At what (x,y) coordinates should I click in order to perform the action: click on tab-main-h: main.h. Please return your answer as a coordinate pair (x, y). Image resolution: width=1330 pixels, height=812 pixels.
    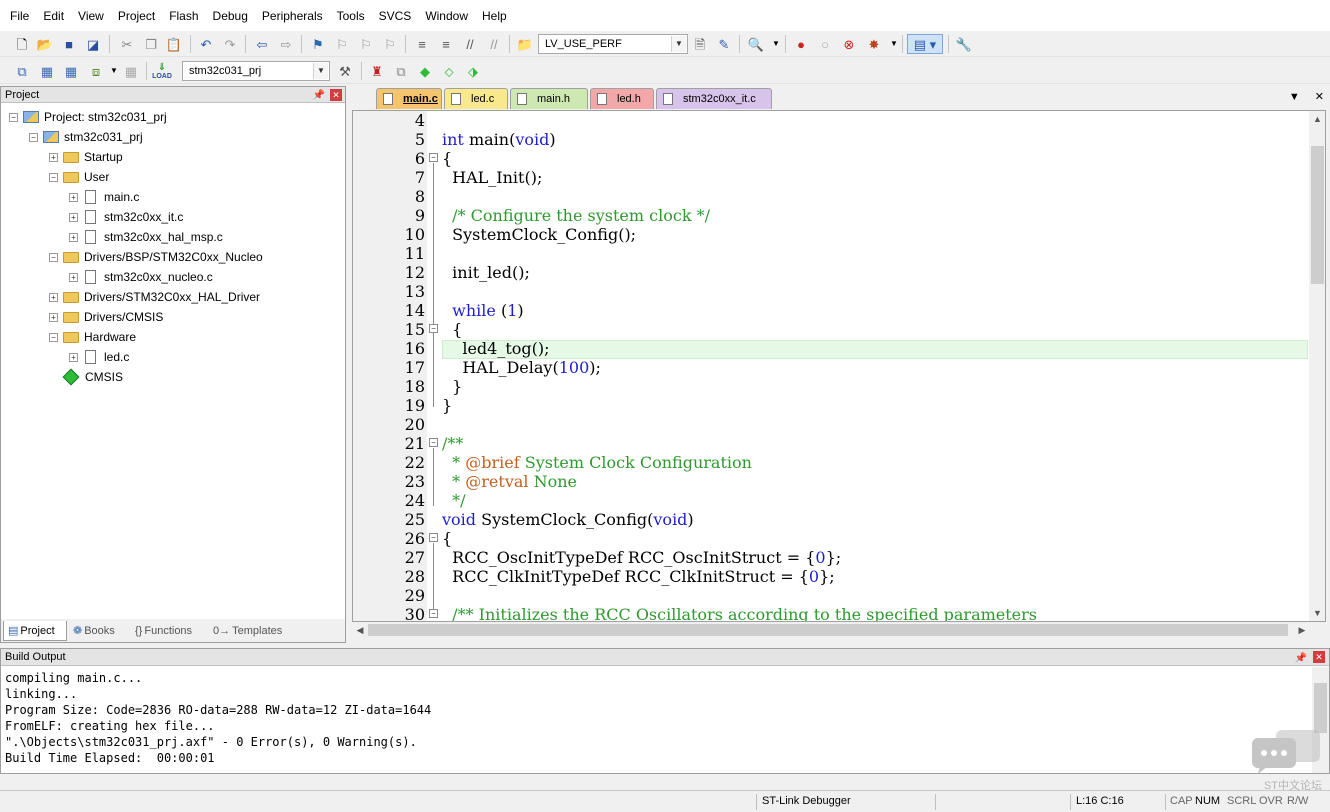
    Looking at the image, I should click on (549, 98).